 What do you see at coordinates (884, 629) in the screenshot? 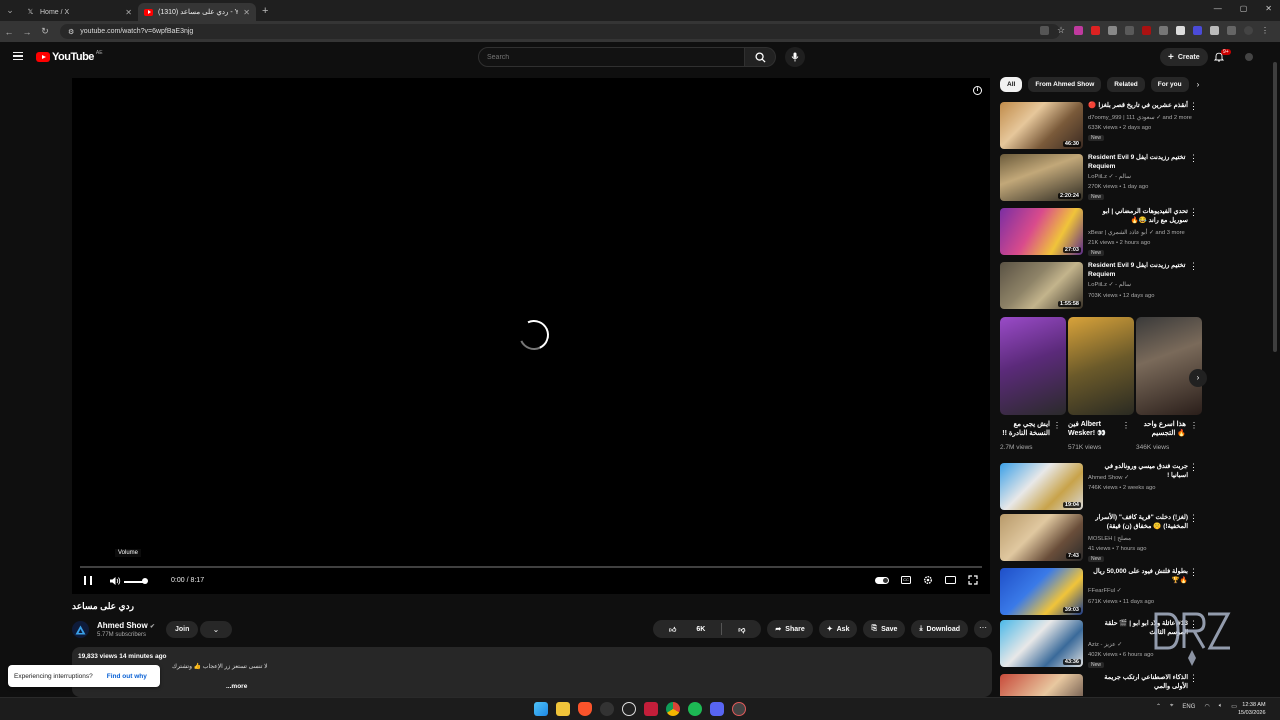
I see `save-button: ⎘ Save` at bounding box center [884, 629].